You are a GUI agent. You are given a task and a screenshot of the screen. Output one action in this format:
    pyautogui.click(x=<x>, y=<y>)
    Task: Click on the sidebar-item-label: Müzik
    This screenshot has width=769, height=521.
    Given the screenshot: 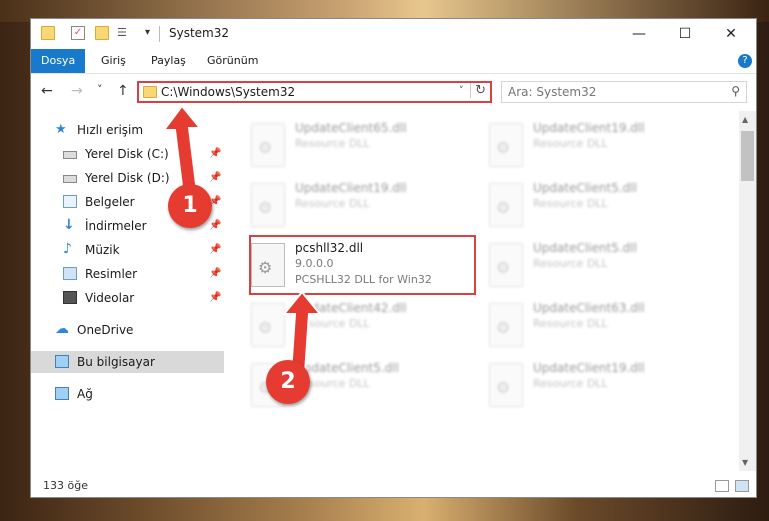 What is the action you would take?
    pyautogui.click(x=102, y=250)
    